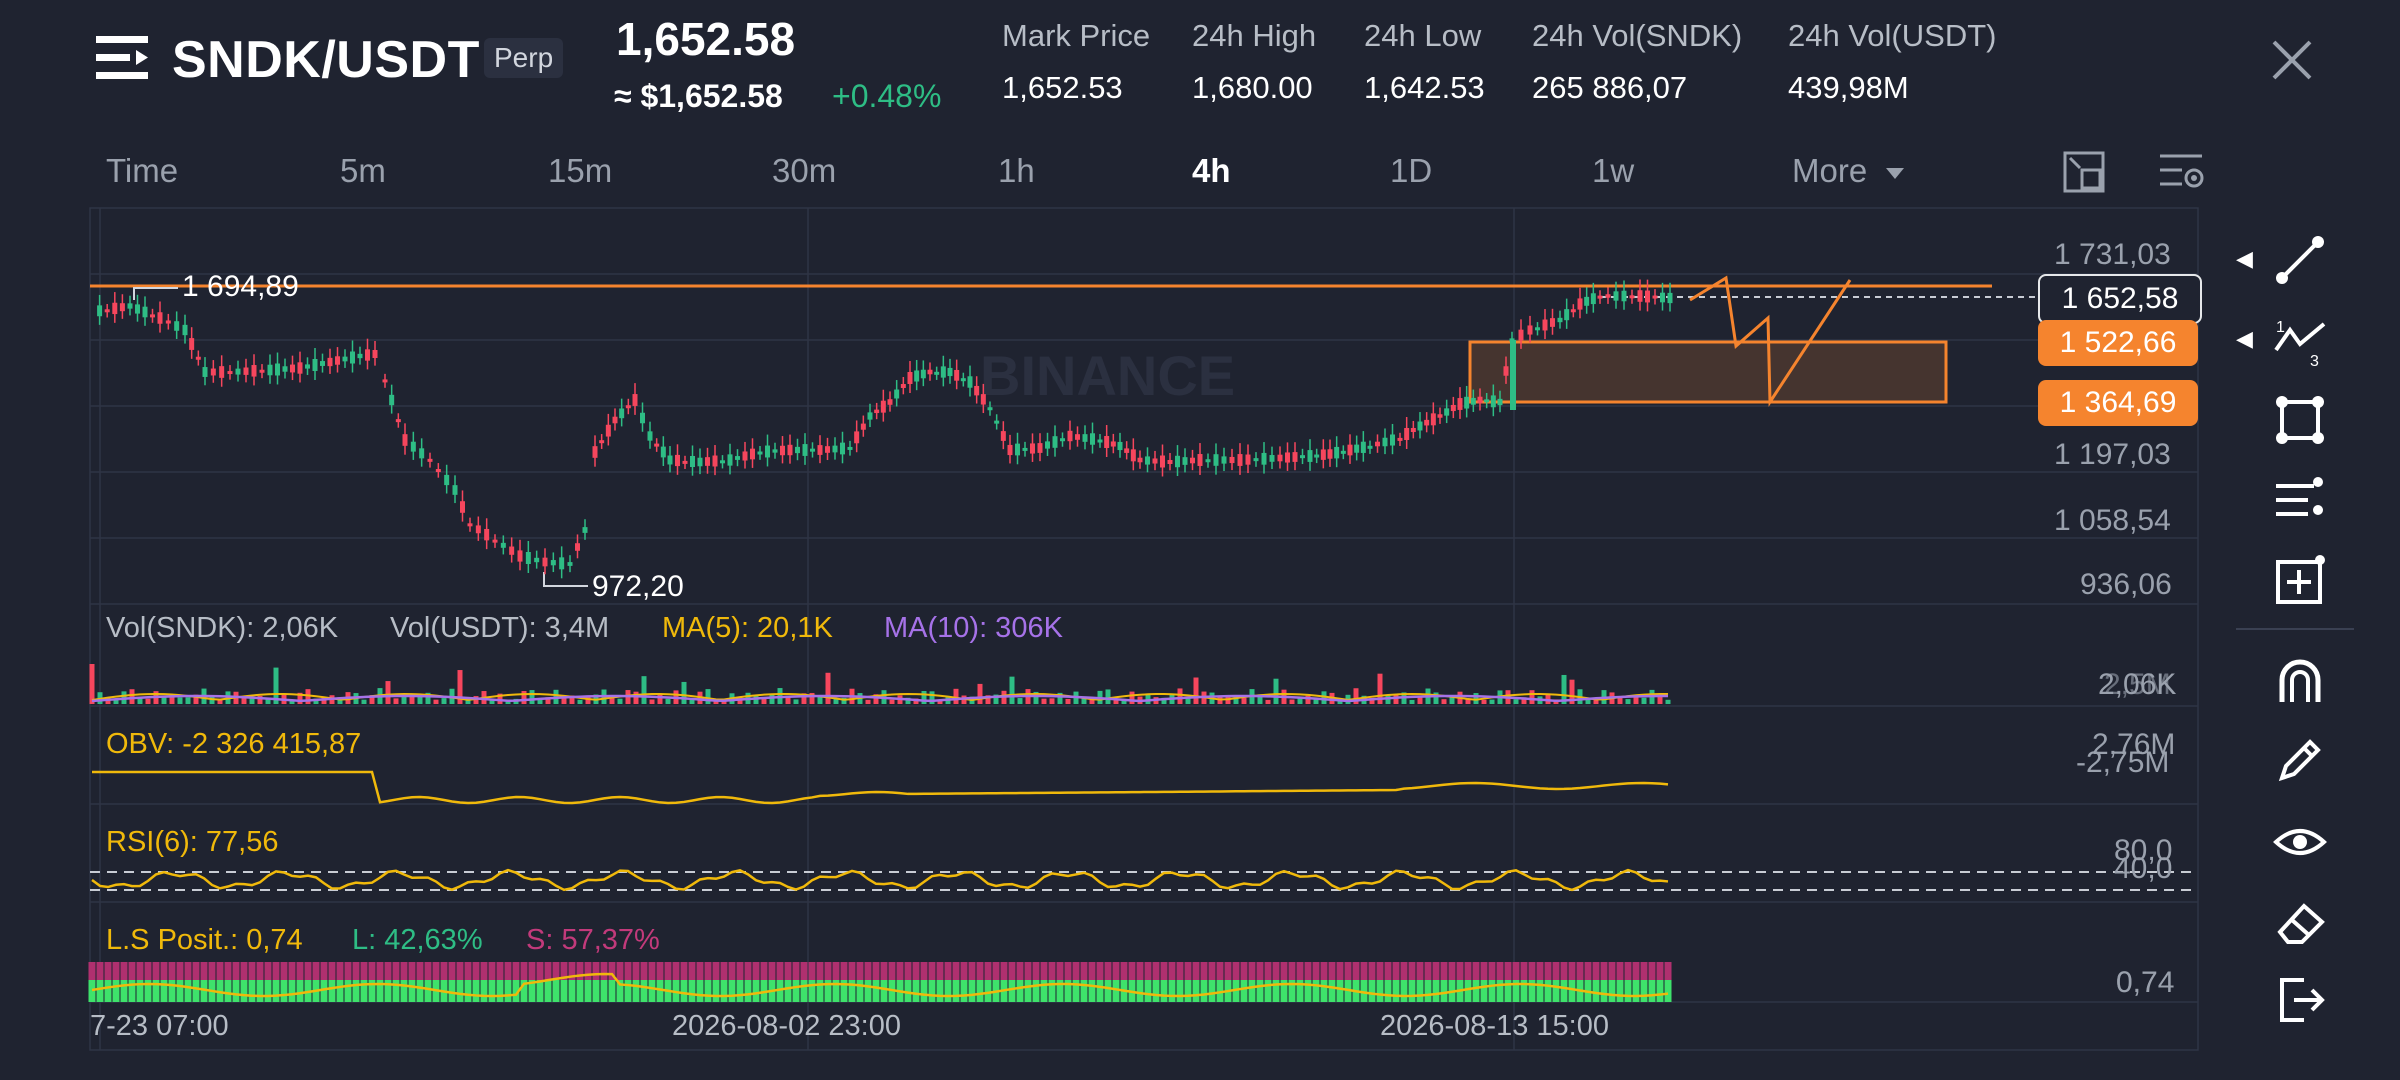 The image size is (2400, 1080). What do you see at coordinates (2118, 343) in the screenshot?
I see `zone-top-badge: 1 522,66` at bounding box center [2118, 343].